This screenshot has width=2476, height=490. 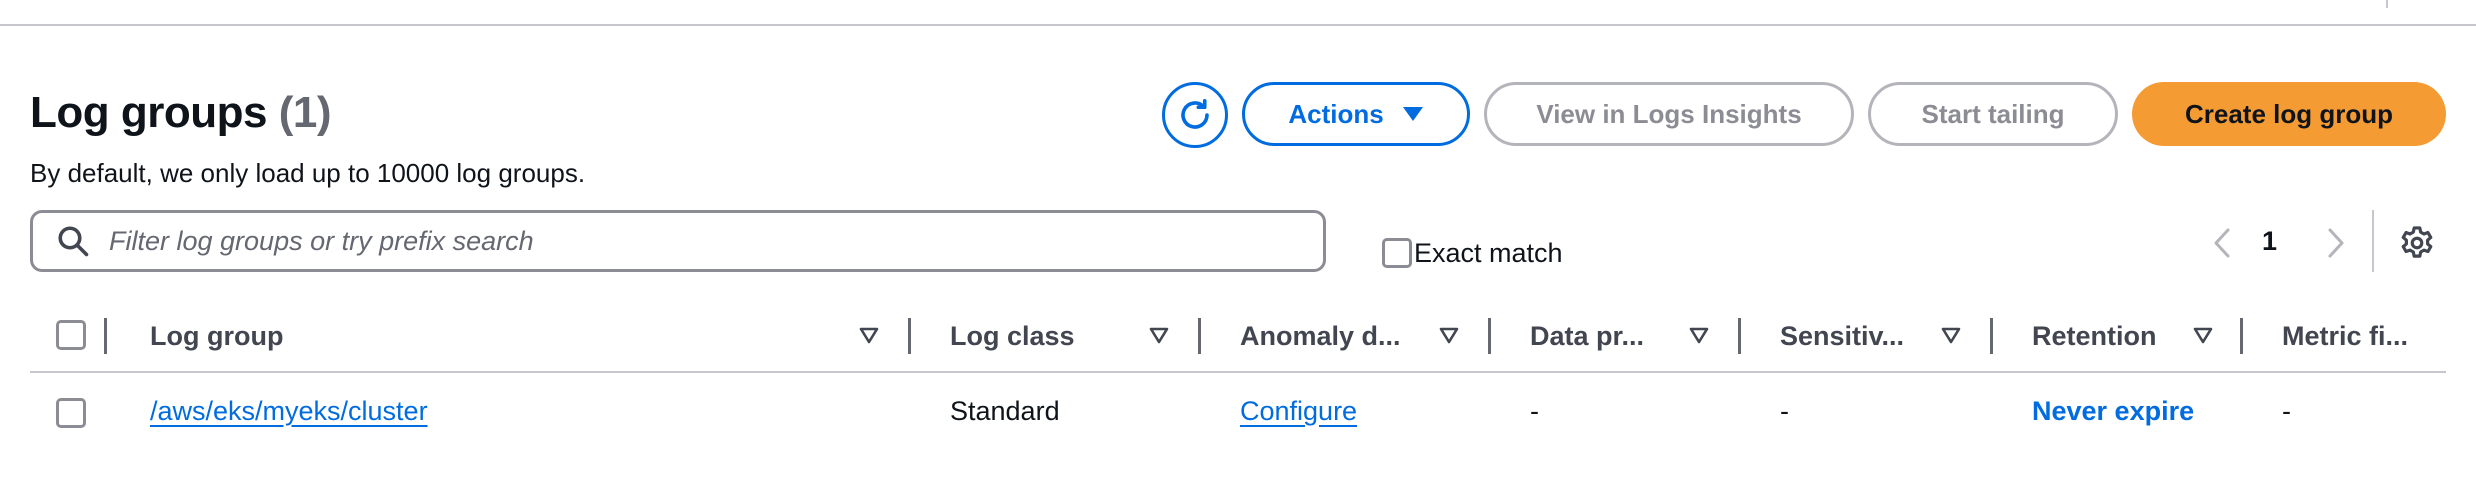 I want to click on gear-icon, so click(x=2417, y=242).